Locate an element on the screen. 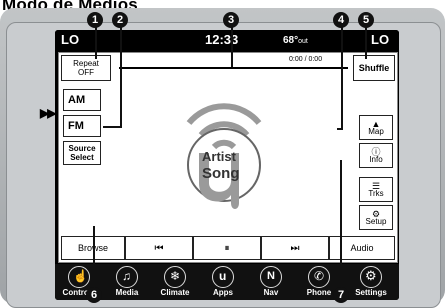  source-select-button: Source Select is located at coordinates (82, 153).